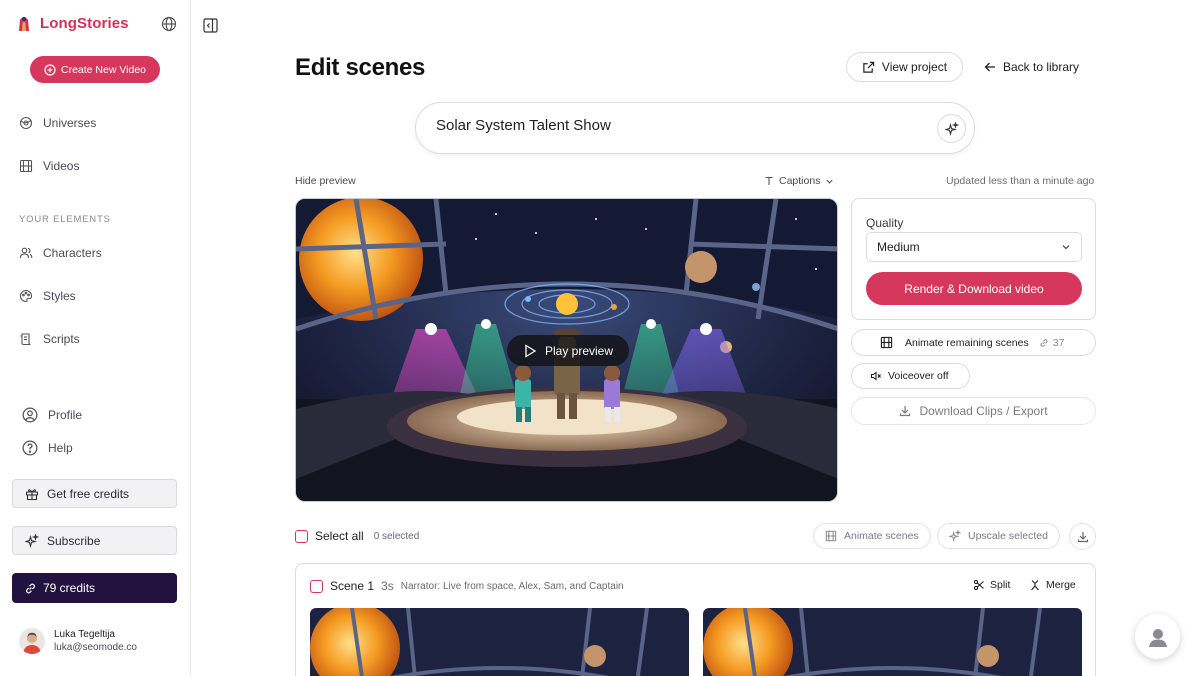 Image resolution: width=1200 pixels, height=676 pixels. I want to click on sidebar-item-styles: Styles, so click(47, 296).